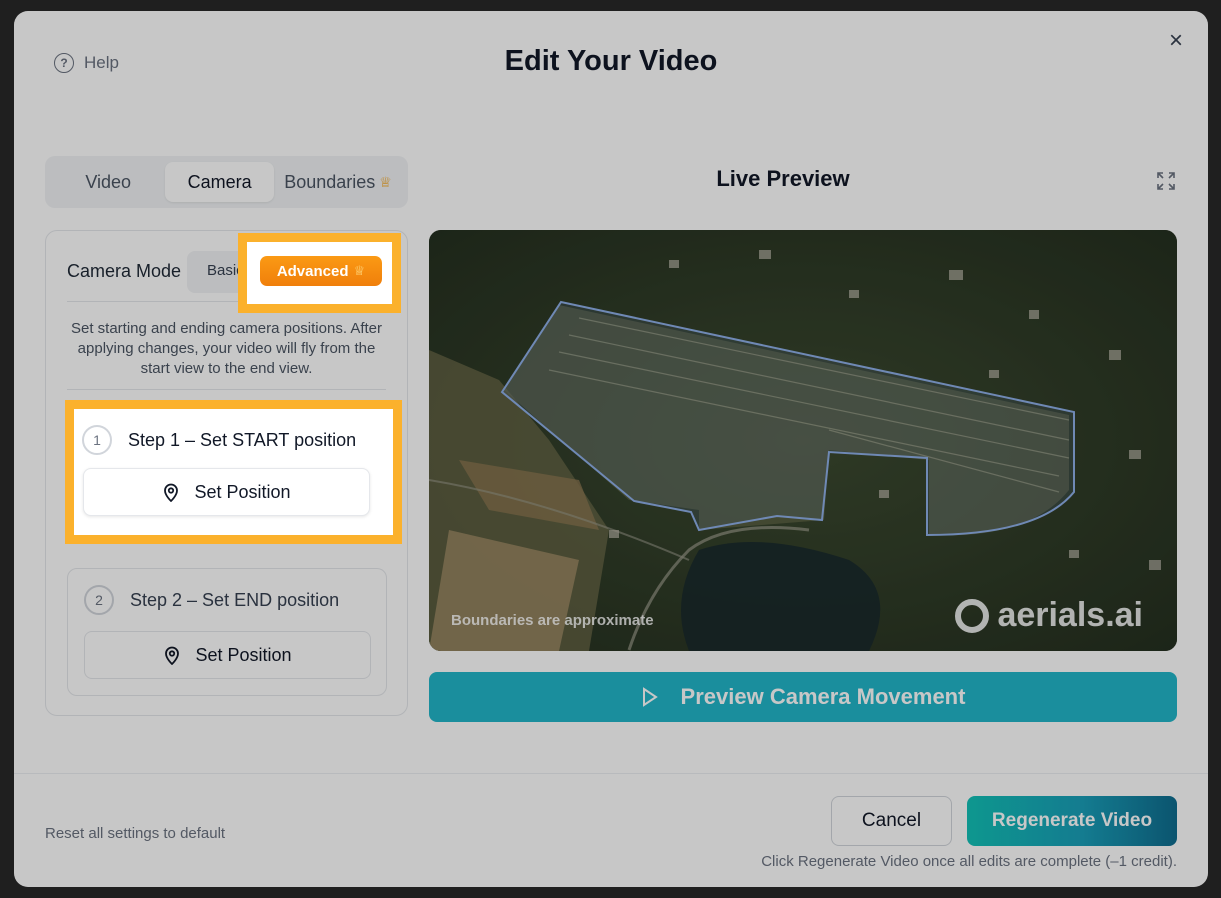  I want to click on set-end-position-button: Set Position, so click(227, 655).